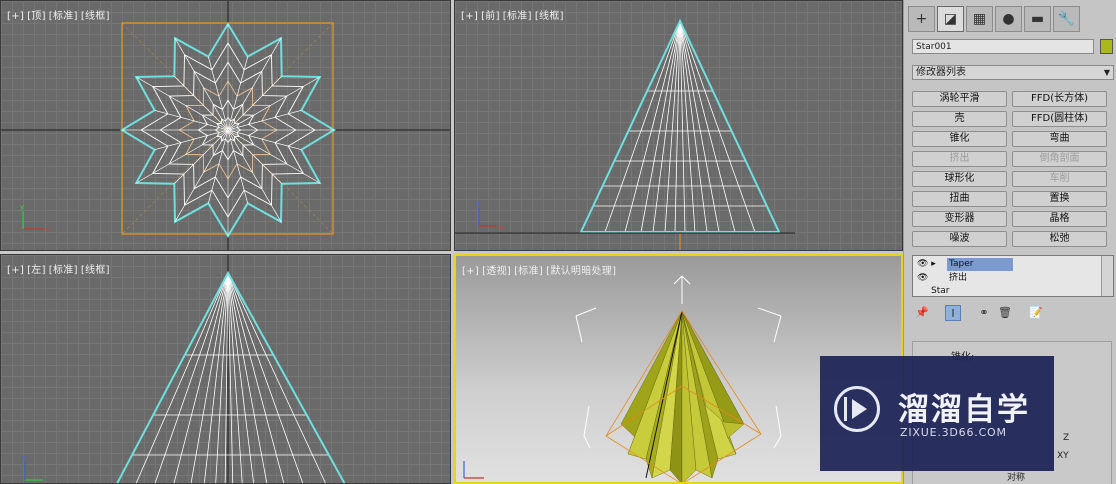 The width and height of the screenshot is (1116, 484). I want to click on svg-text: y, so click(22, 207).